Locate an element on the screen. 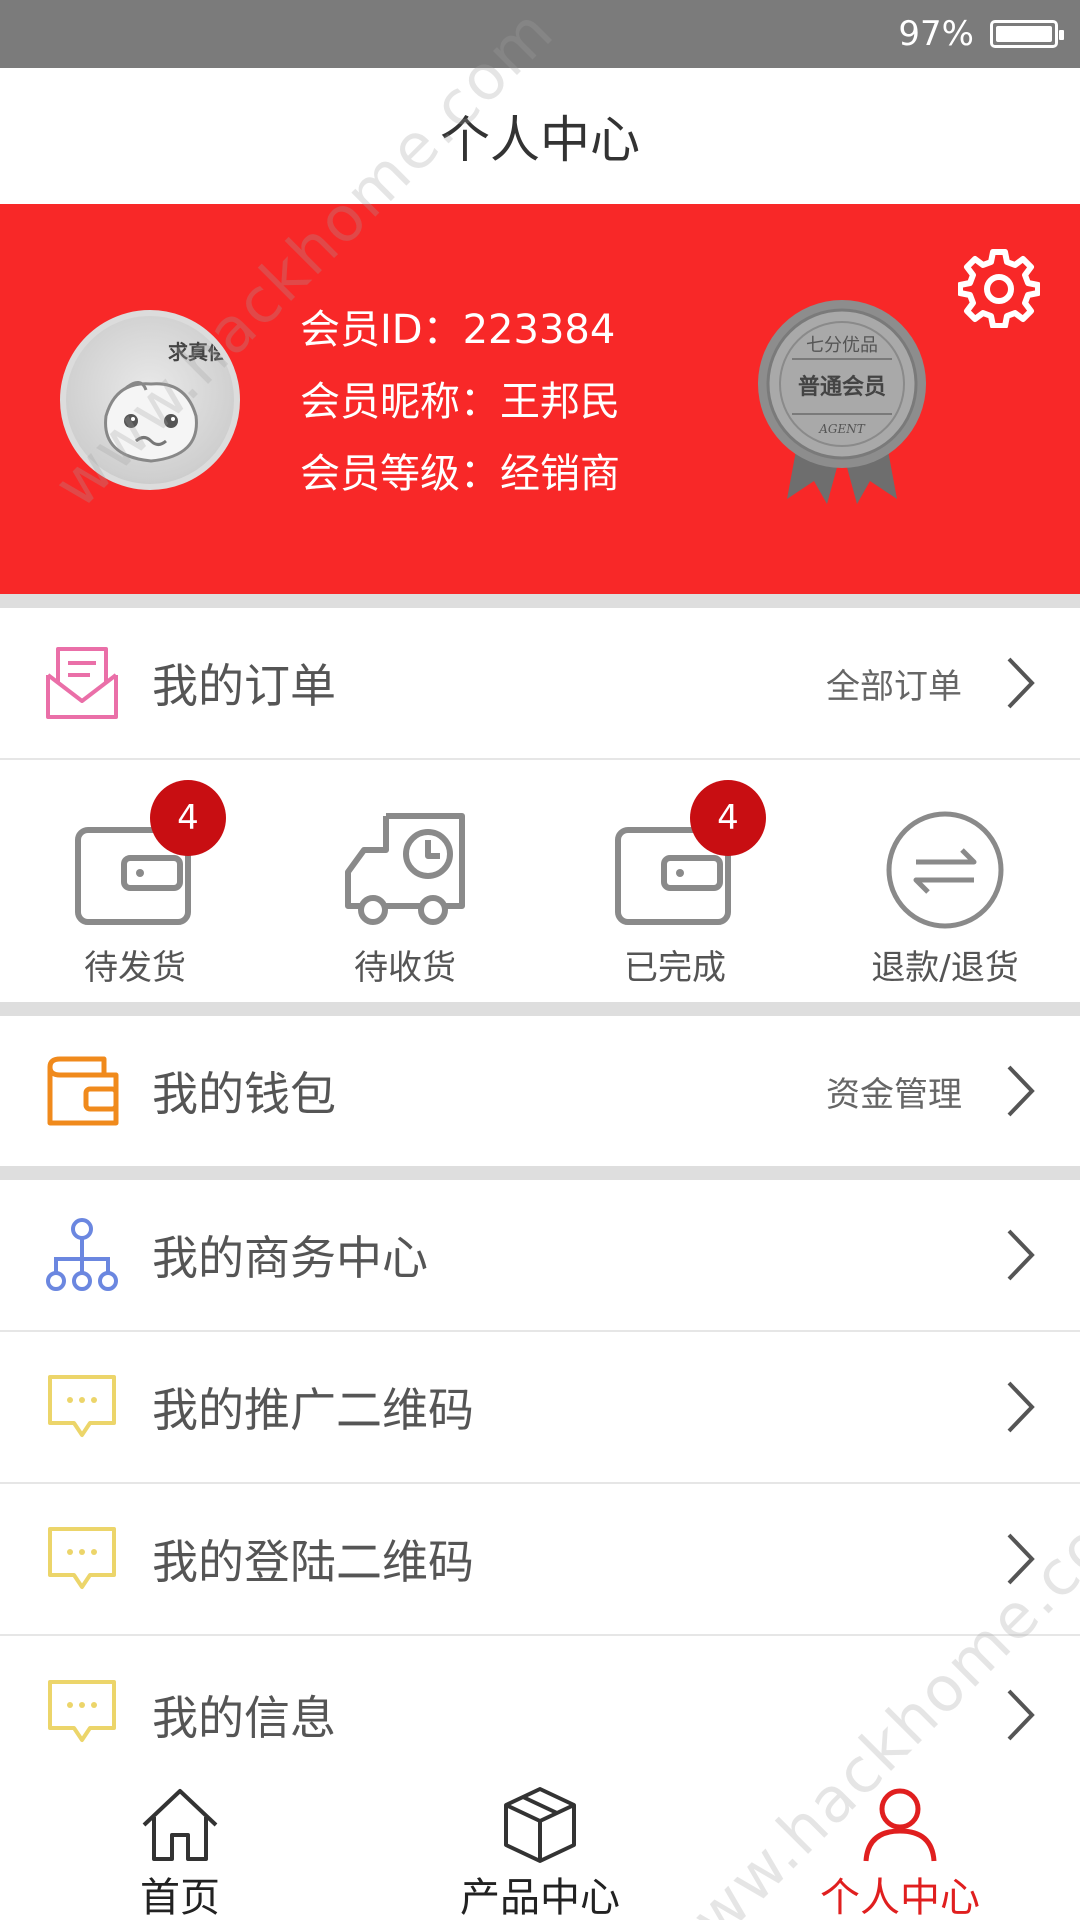 This screenshot has height=1920, width=1080. menu-item-label: 我的商务中心 is located at coordinates (290, 1258).